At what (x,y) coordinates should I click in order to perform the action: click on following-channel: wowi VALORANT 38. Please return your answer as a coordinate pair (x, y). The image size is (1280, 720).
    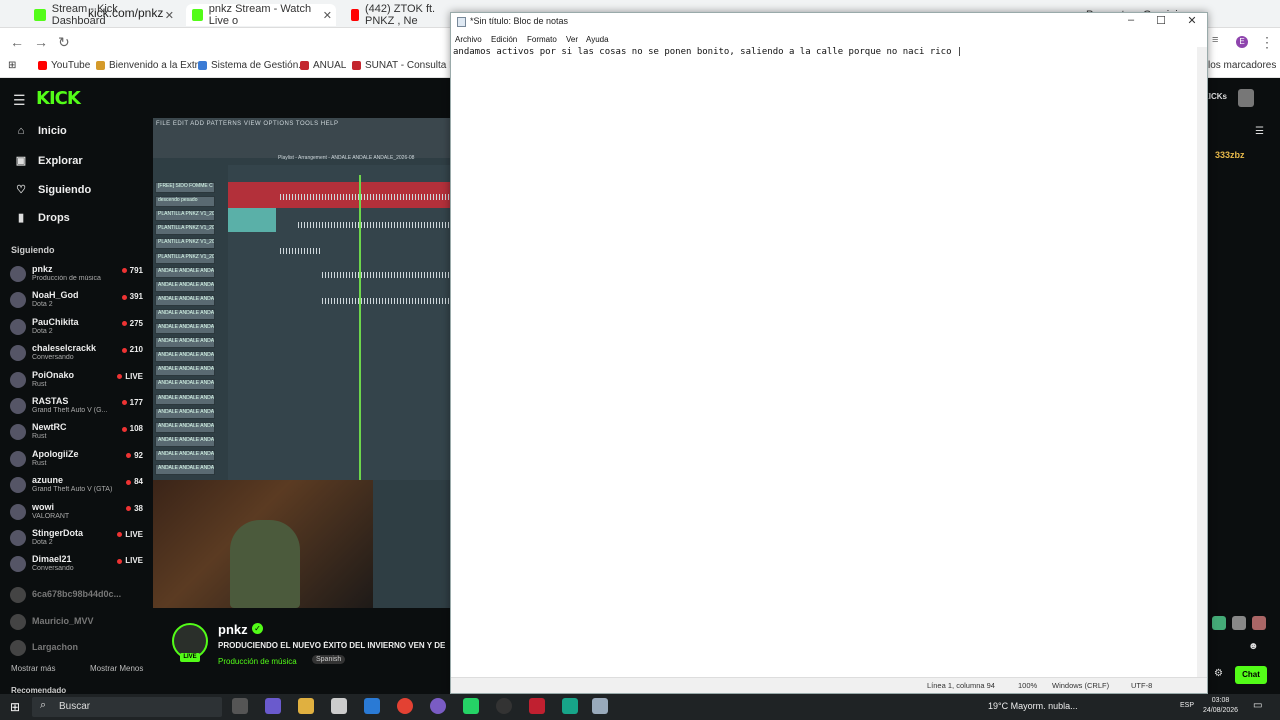
    Looking at the image, I should click on (77, 513).